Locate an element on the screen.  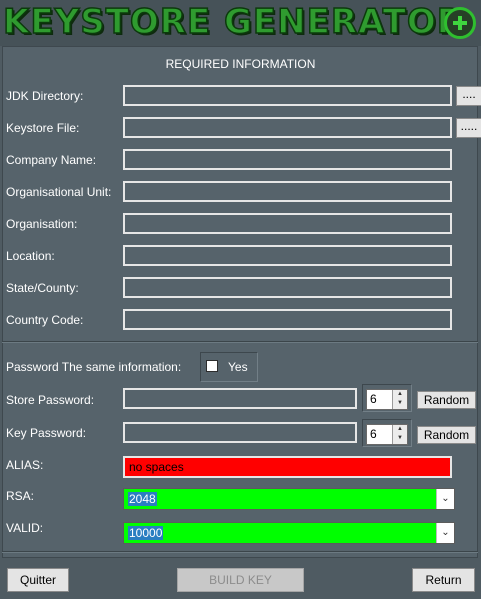
rsa-label: RSA: is located at coordinates (20, 496).